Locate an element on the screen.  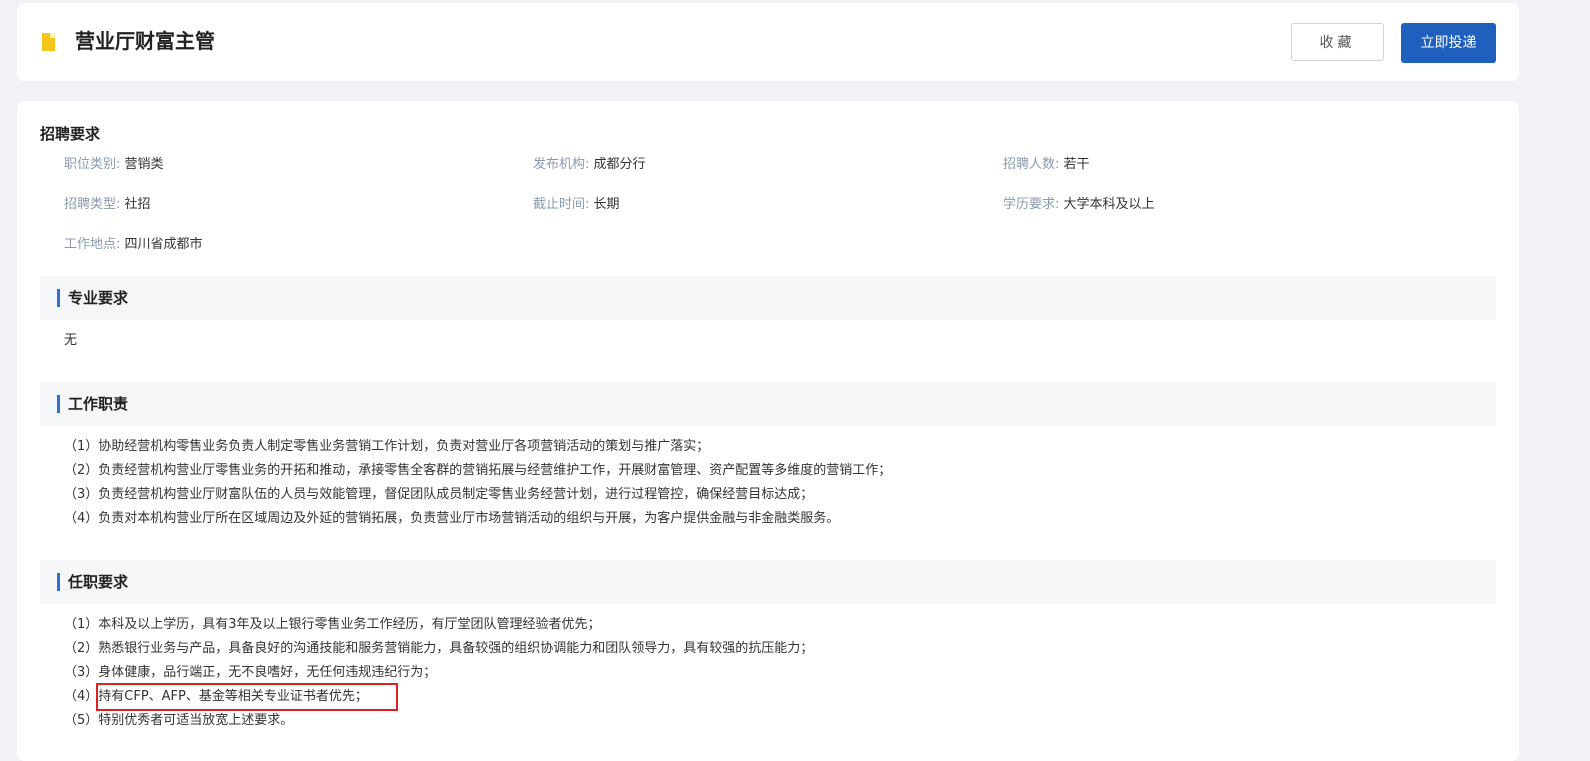
info-item-location: 工作地点: 四川省成都市 is located at coordinates (133, 245).